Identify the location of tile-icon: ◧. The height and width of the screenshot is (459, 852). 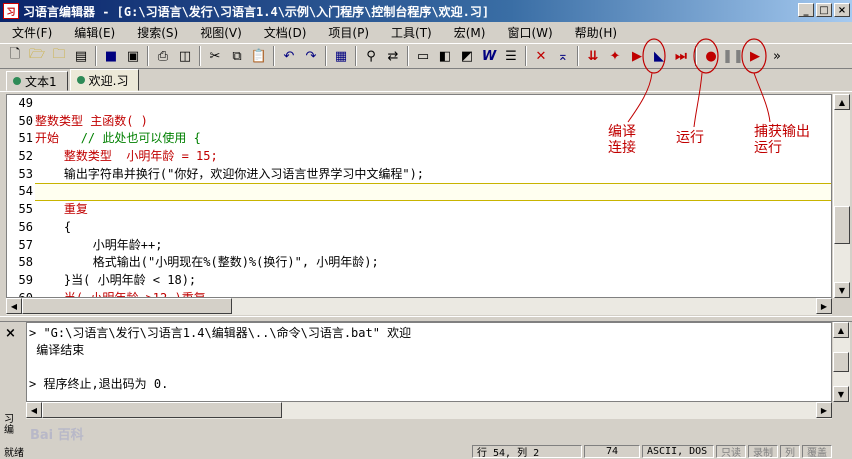
(445, 56).